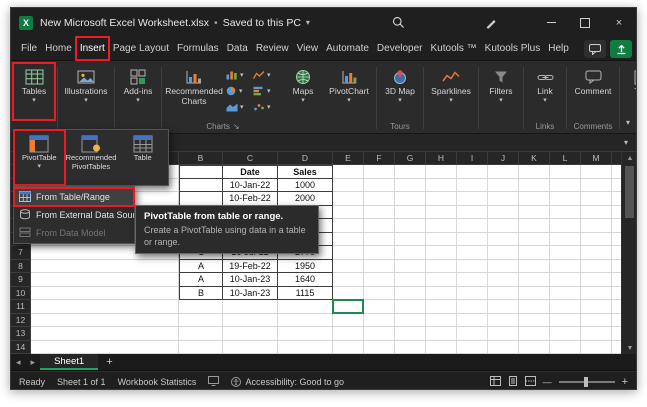  What do you see at coordinates (441, 307) in the screenshot?
I see `cell-H11` at bounding box center [441, 307].